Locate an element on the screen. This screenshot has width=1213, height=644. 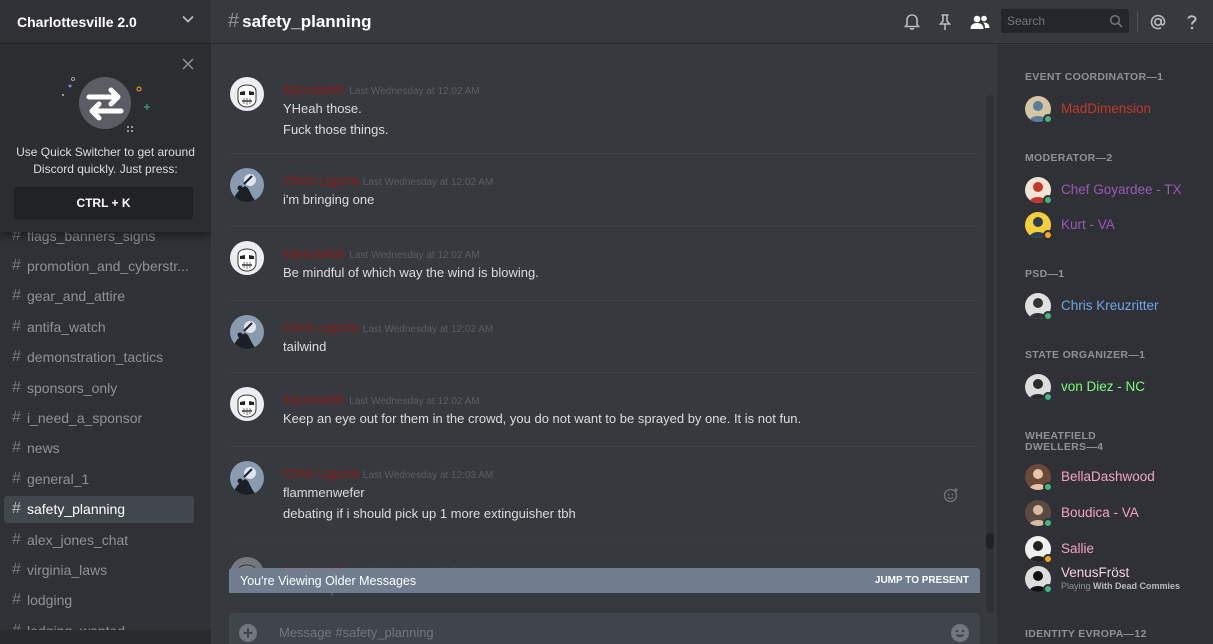
silhouette-avatar-icon is located at coordinates (247, 332).